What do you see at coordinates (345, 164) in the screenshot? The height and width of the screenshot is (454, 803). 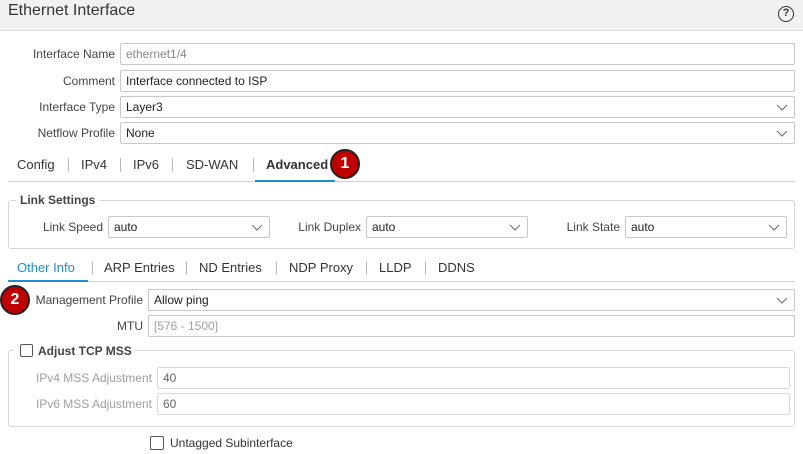 I see `callout-badge-1: 1` at bounding box center [345, 164].